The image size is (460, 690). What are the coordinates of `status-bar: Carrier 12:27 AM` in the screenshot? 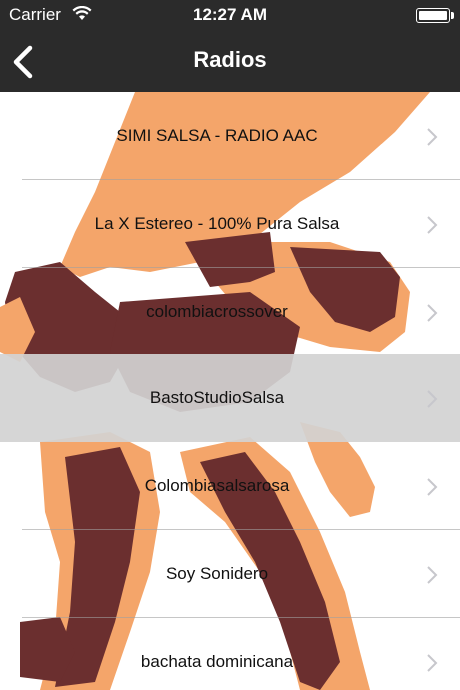 It's located at (230, 15).